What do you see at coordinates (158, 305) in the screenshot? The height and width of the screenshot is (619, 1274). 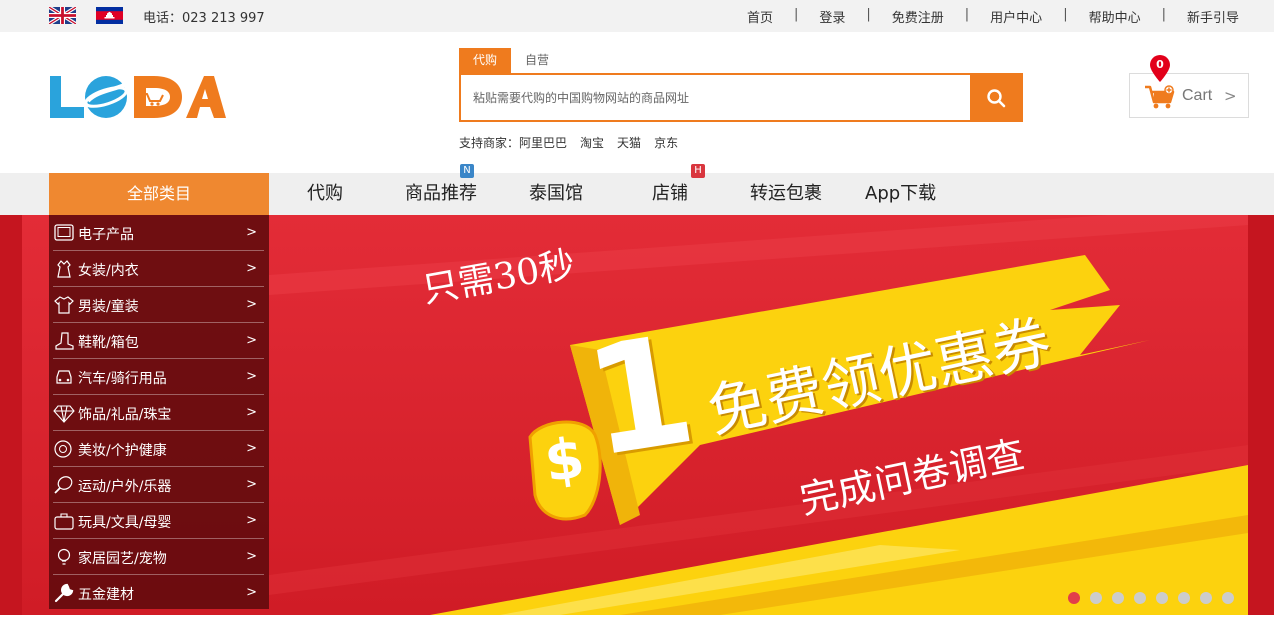 I see `category-mens-kids-clothing: 男装/童装 >` at bounding box center [158, 305].